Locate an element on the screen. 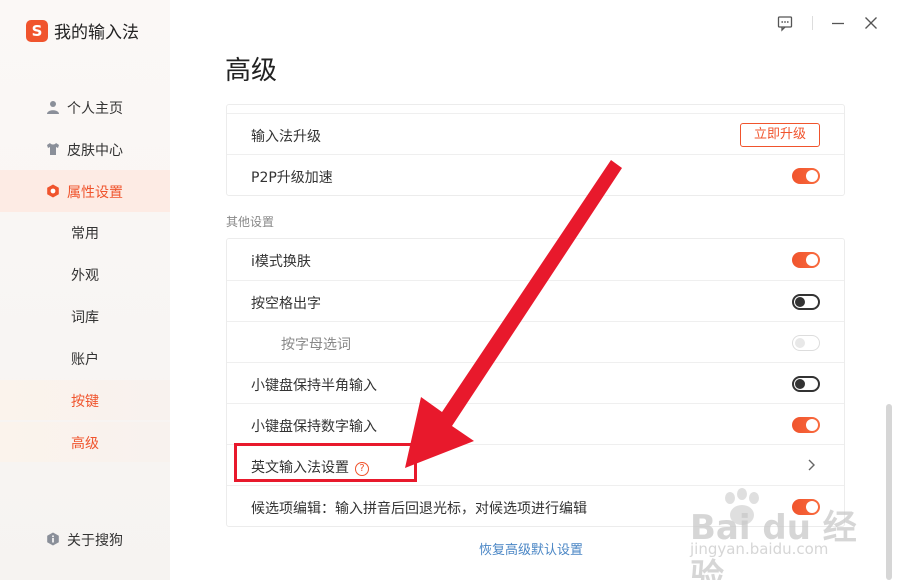 Image resolution: width=900 pixels, height=580 pixels. sidebar-item-about: 关于搜狗 is located at coordinates (85, 539).